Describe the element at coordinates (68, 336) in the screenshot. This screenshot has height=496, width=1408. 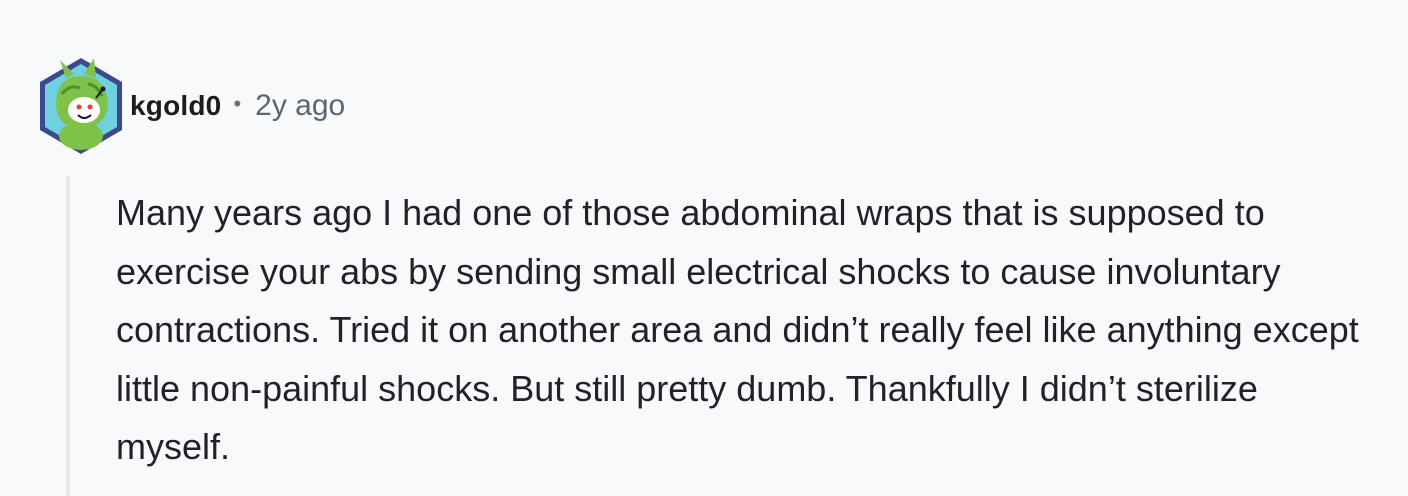
I see `thread-line` at that location.